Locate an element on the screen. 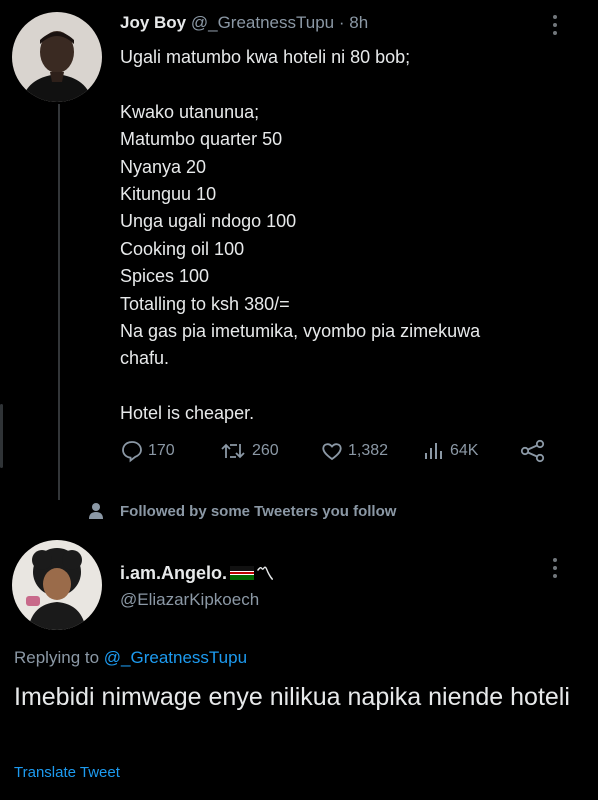 The width and height of the screenshot is (598, 800). replying-to-link: @_GreatnessTupu is located at coordinates (175, 657).